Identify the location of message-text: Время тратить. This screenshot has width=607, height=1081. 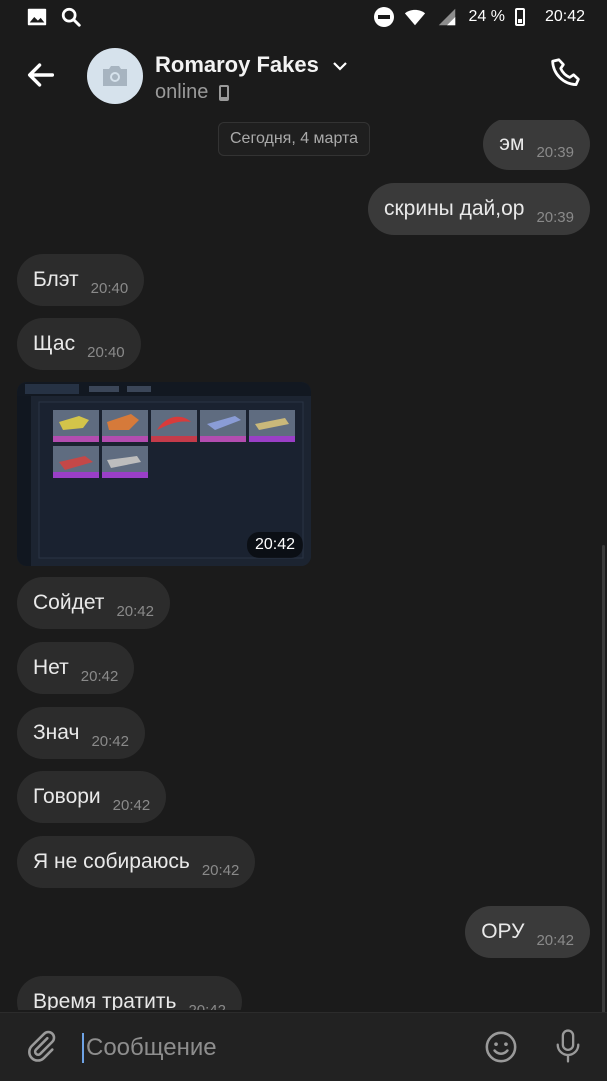
(105, 1000).